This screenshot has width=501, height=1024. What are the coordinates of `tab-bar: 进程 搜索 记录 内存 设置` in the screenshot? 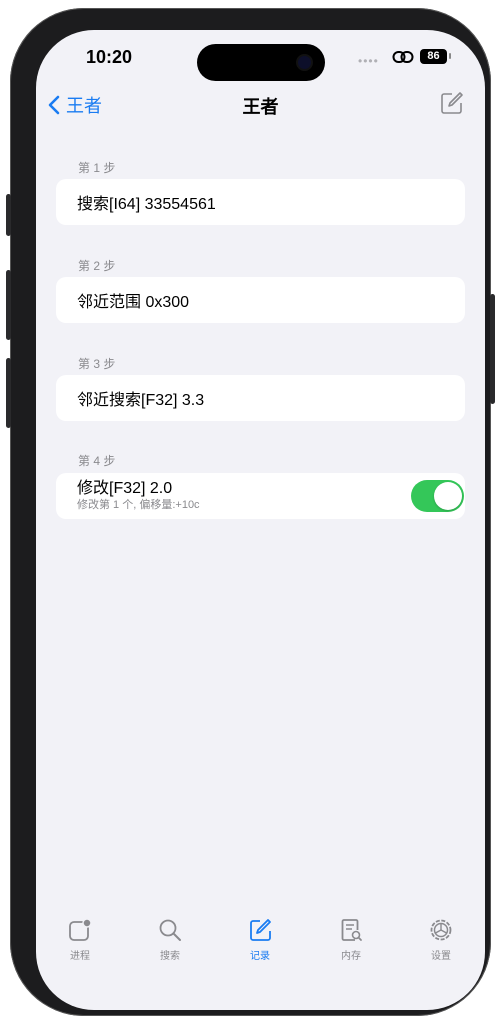 It's located at (260, 947).